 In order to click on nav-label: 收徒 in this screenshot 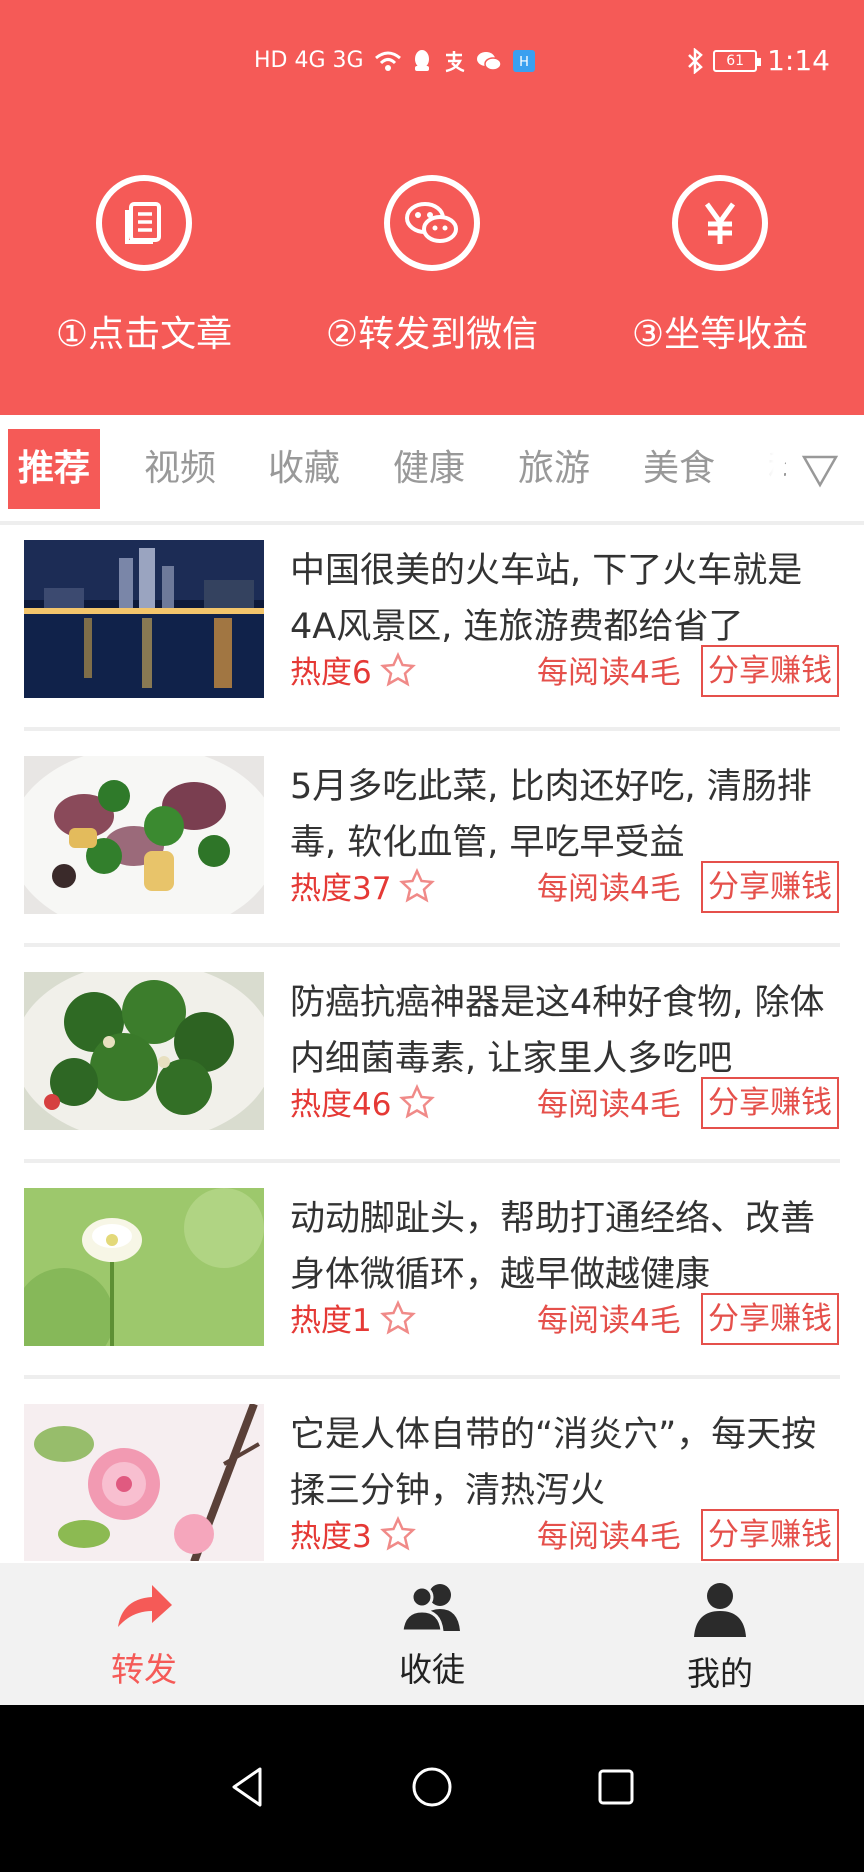, I will do `click(432, 1669)`.